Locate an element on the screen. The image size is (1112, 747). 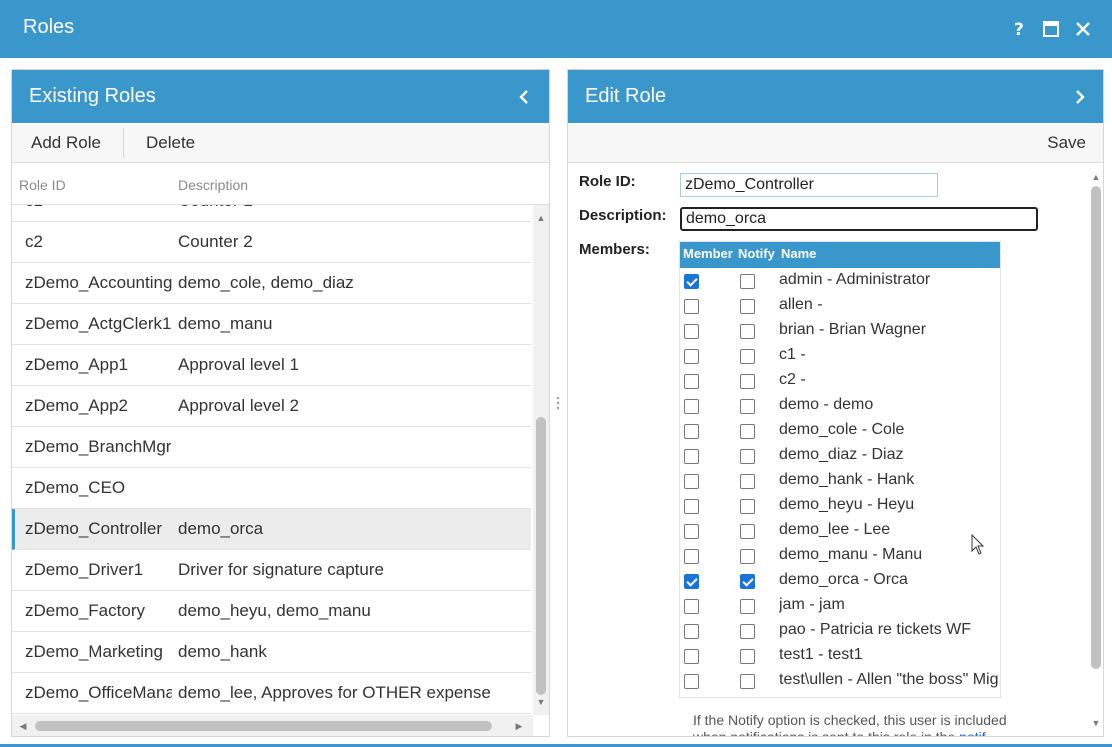
window-title: Roles is located at coordinates (49, 27).